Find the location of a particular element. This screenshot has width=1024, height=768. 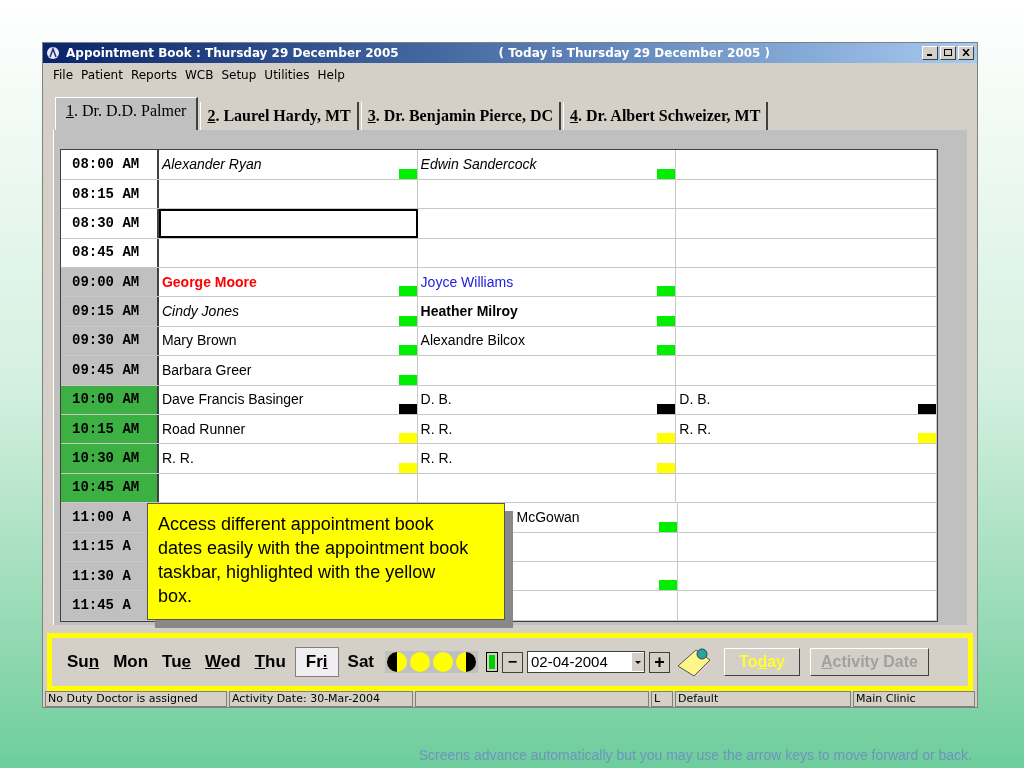

time-cell: 09:15 AM is located at coordinates (110, 311).